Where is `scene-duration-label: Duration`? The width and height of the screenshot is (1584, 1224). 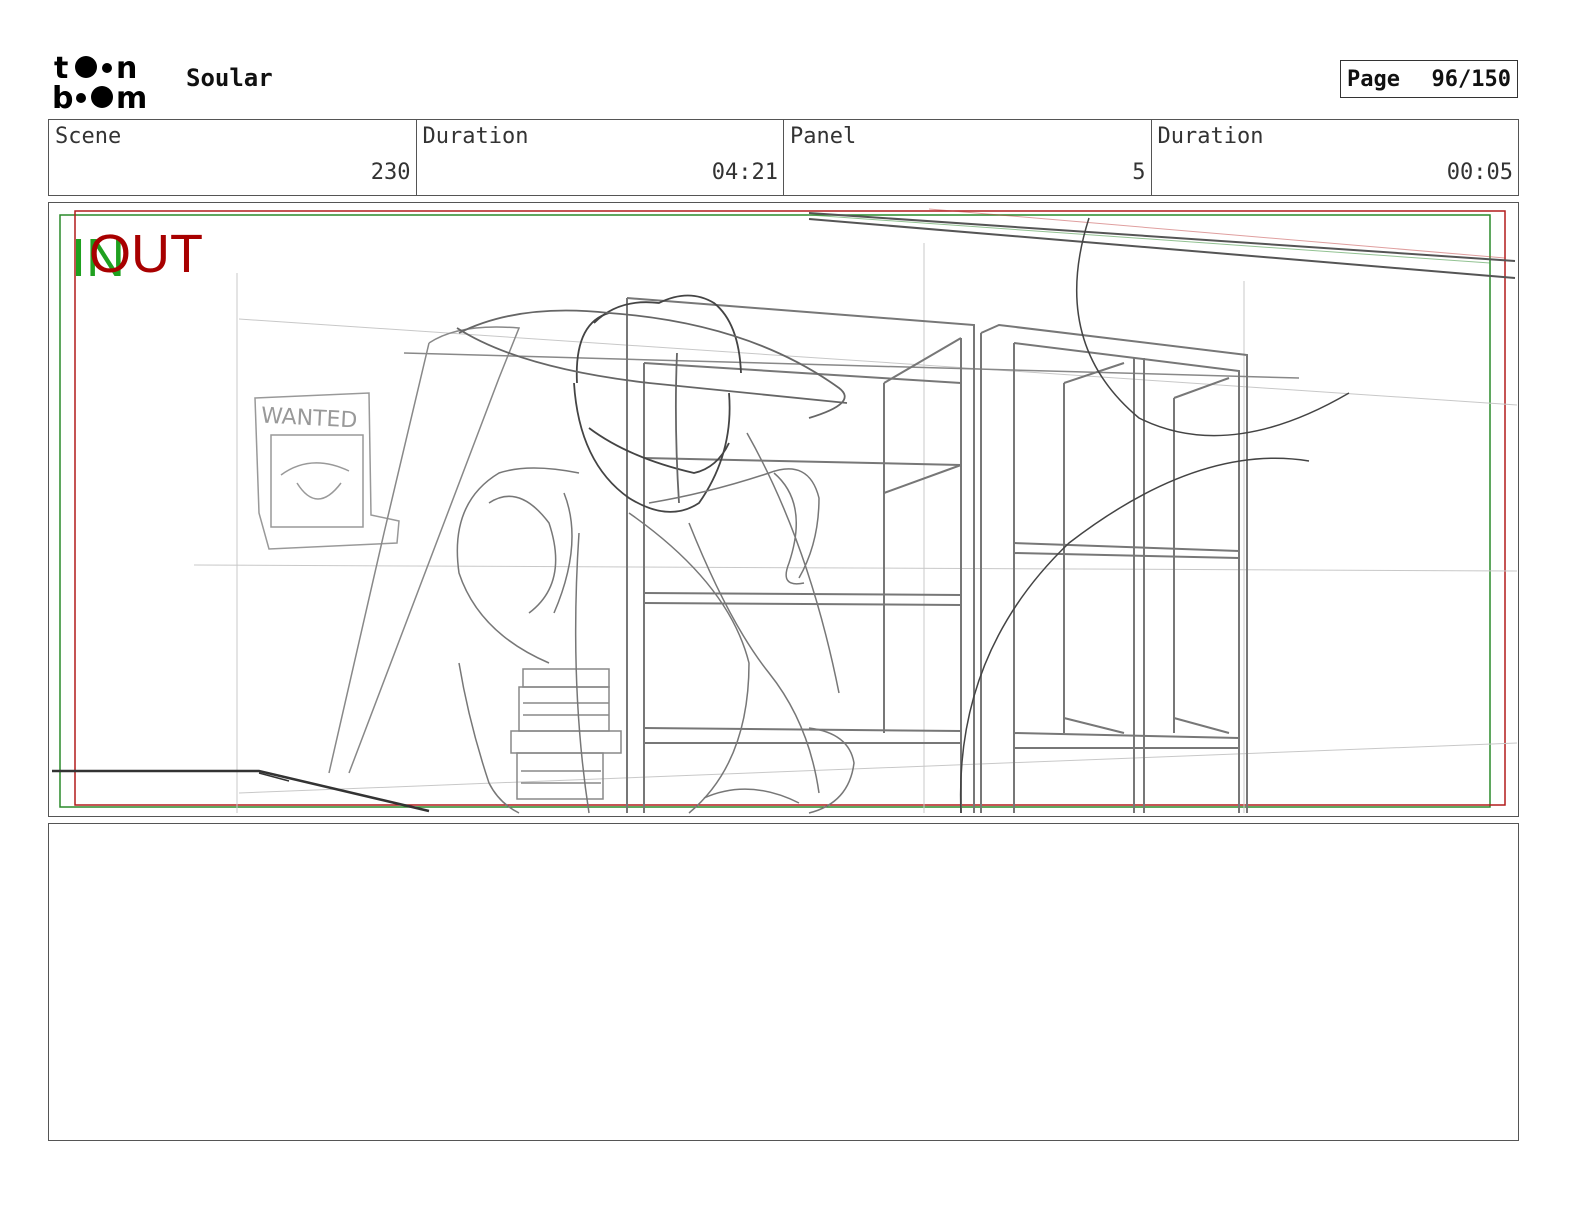 scene-duration-label: Duration is located at coordinates (475, 136).